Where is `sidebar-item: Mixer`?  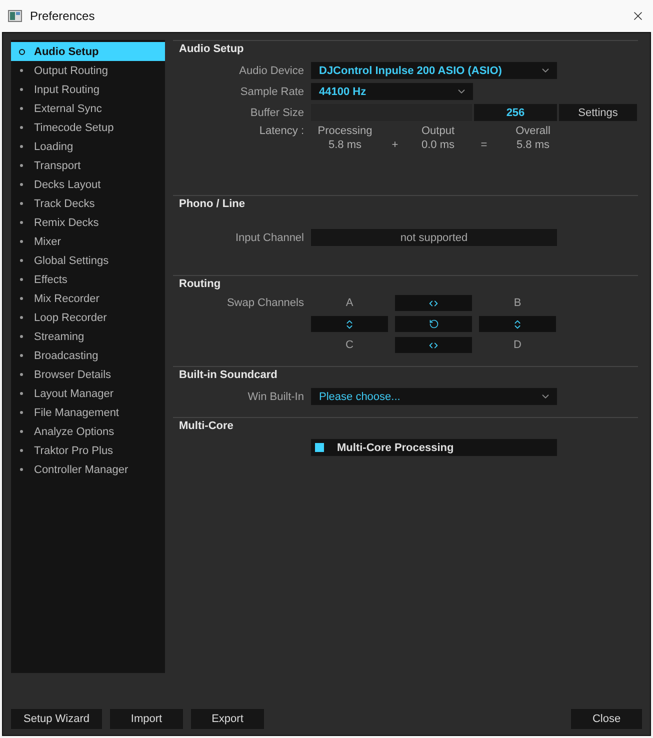
sidebar-item: Mixer is located at coordinates (88, 241).